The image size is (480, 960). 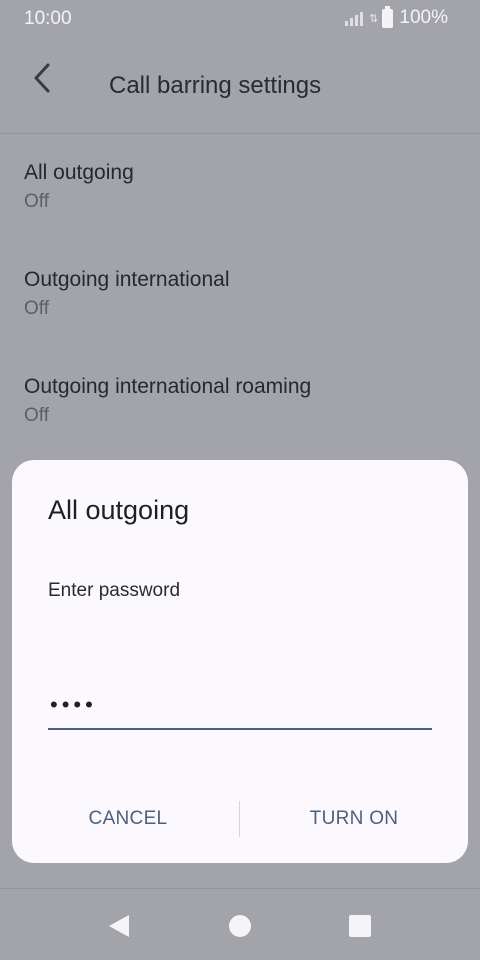 I want to click on status-time: 10:00, so click(x=48, y=18).